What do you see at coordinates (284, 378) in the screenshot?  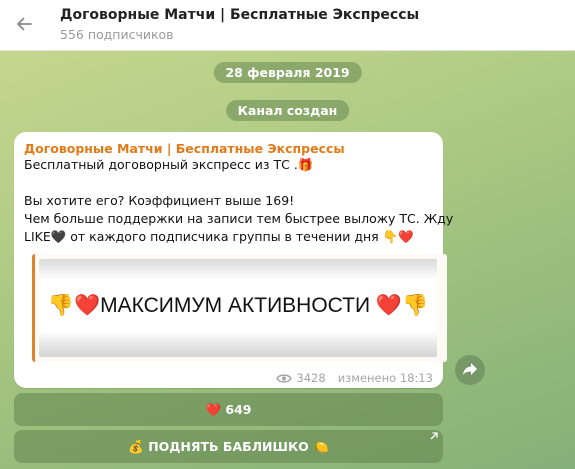 I see `eye-icon` at bounding box center [284, 378].